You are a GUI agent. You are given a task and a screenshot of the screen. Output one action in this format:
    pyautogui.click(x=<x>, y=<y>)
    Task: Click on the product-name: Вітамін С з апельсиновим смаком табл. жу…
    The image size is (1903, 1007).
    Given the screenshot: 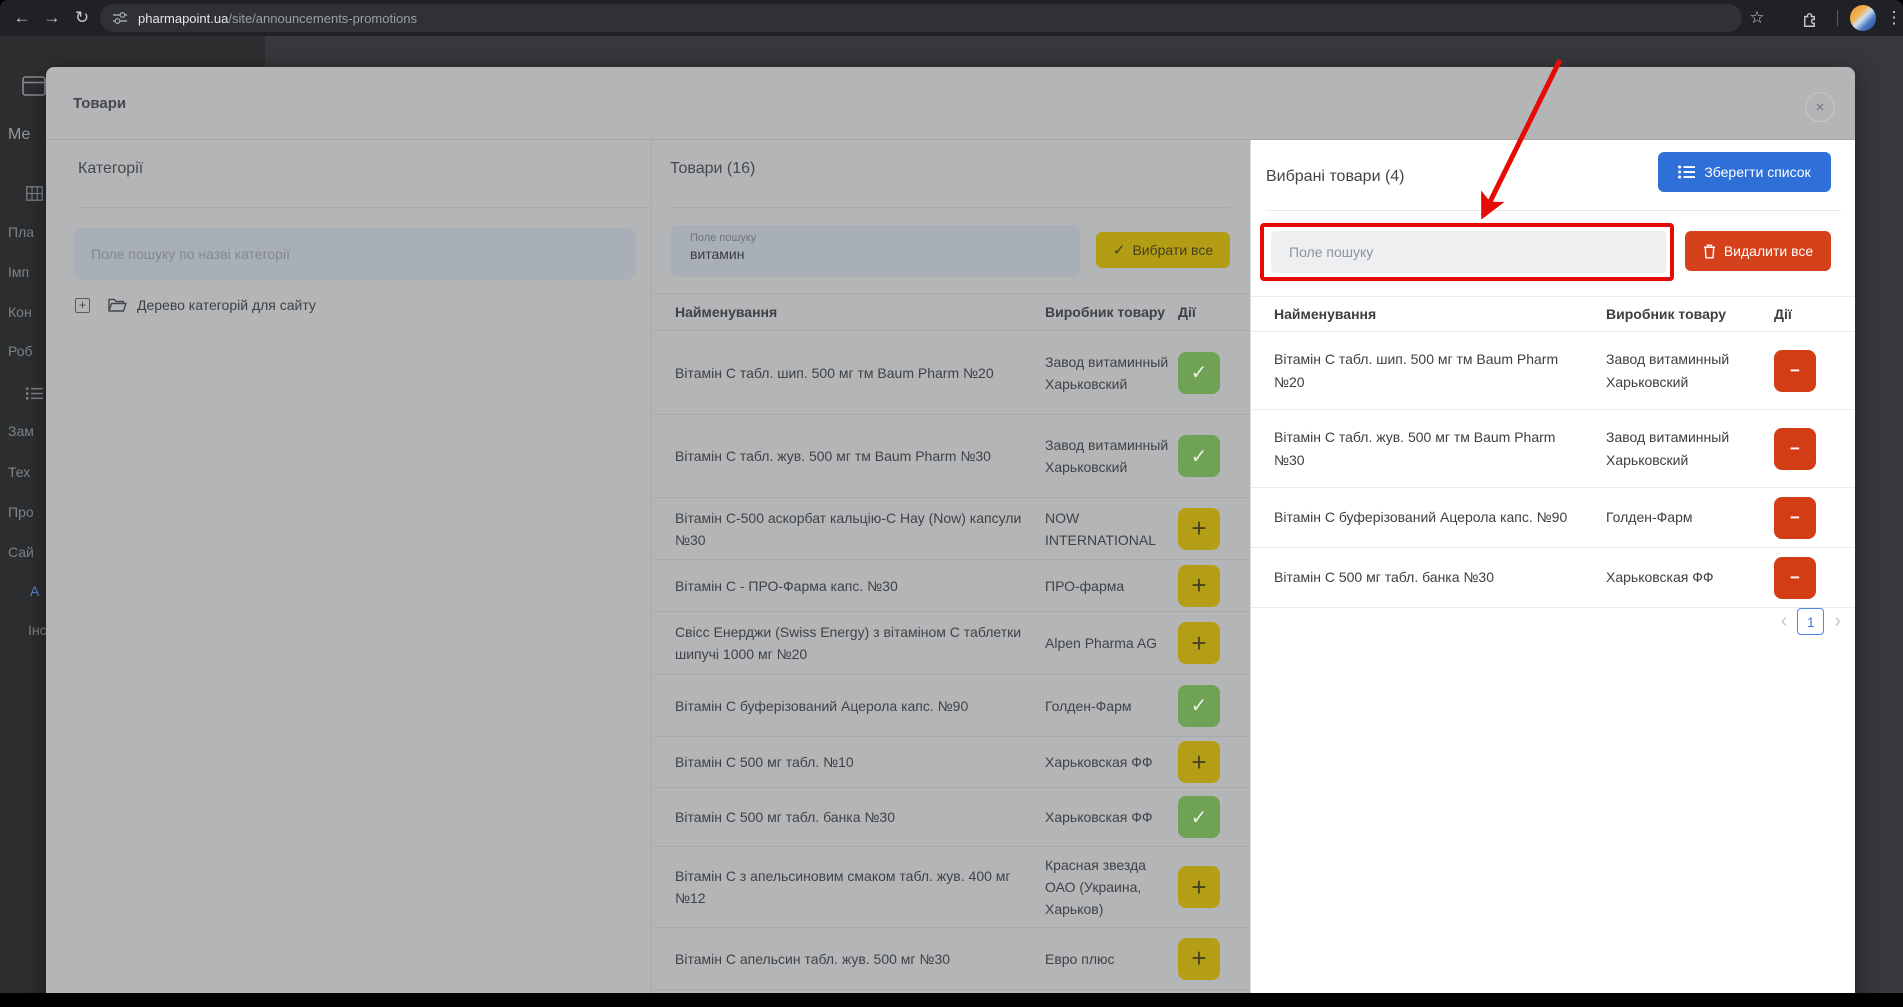 What is the action you would take?
    pyautogui.click(x=843, y=887)
    